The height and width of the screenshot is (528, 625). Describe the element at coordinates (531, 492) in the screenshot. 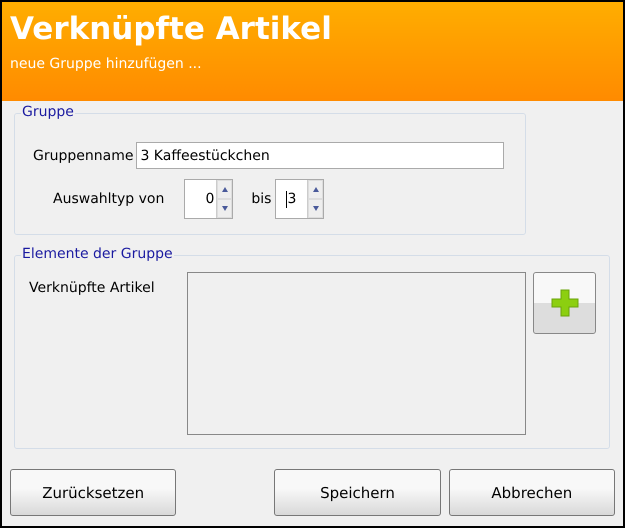

I see `dialog-button: Abbrechen` at that location.